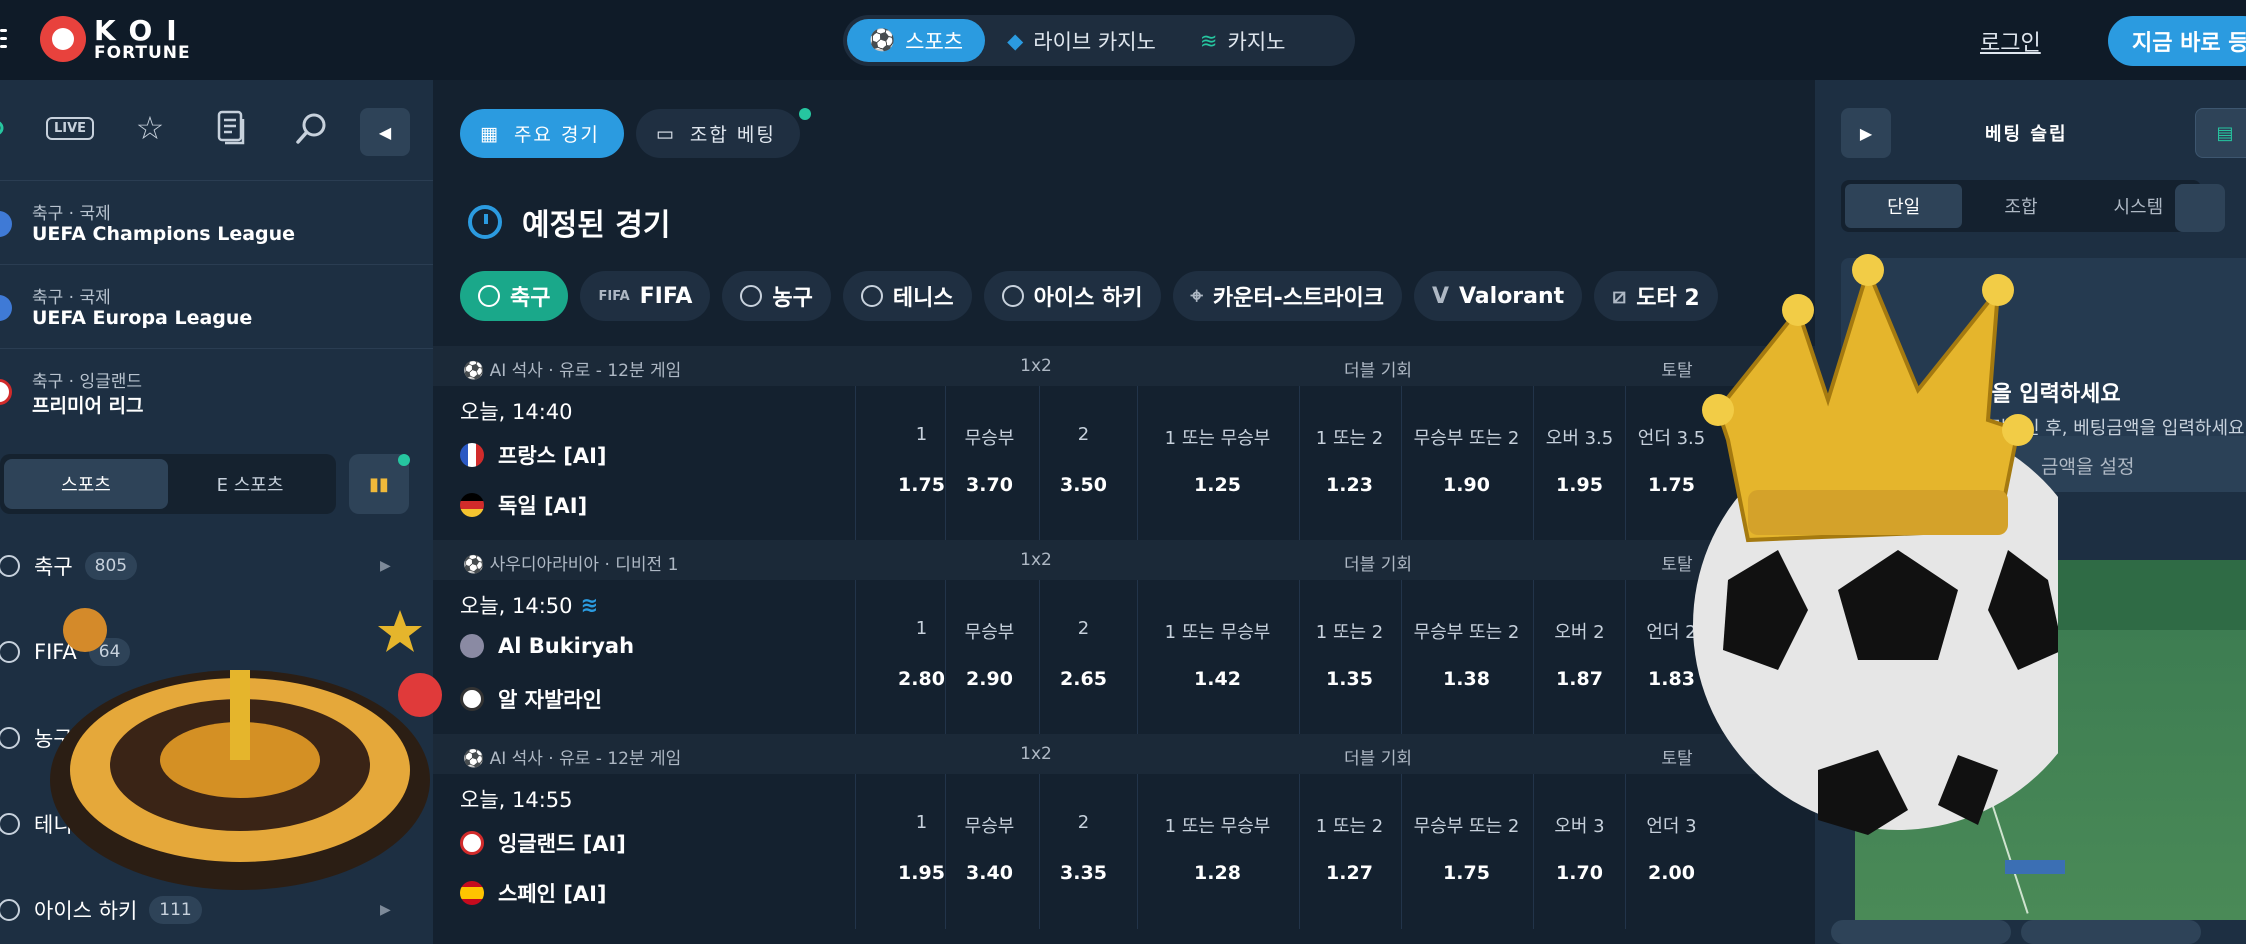  Describe the element at coordinates (514, 296) in the screenshot. I see `chip-soccer: 축구` at that location.